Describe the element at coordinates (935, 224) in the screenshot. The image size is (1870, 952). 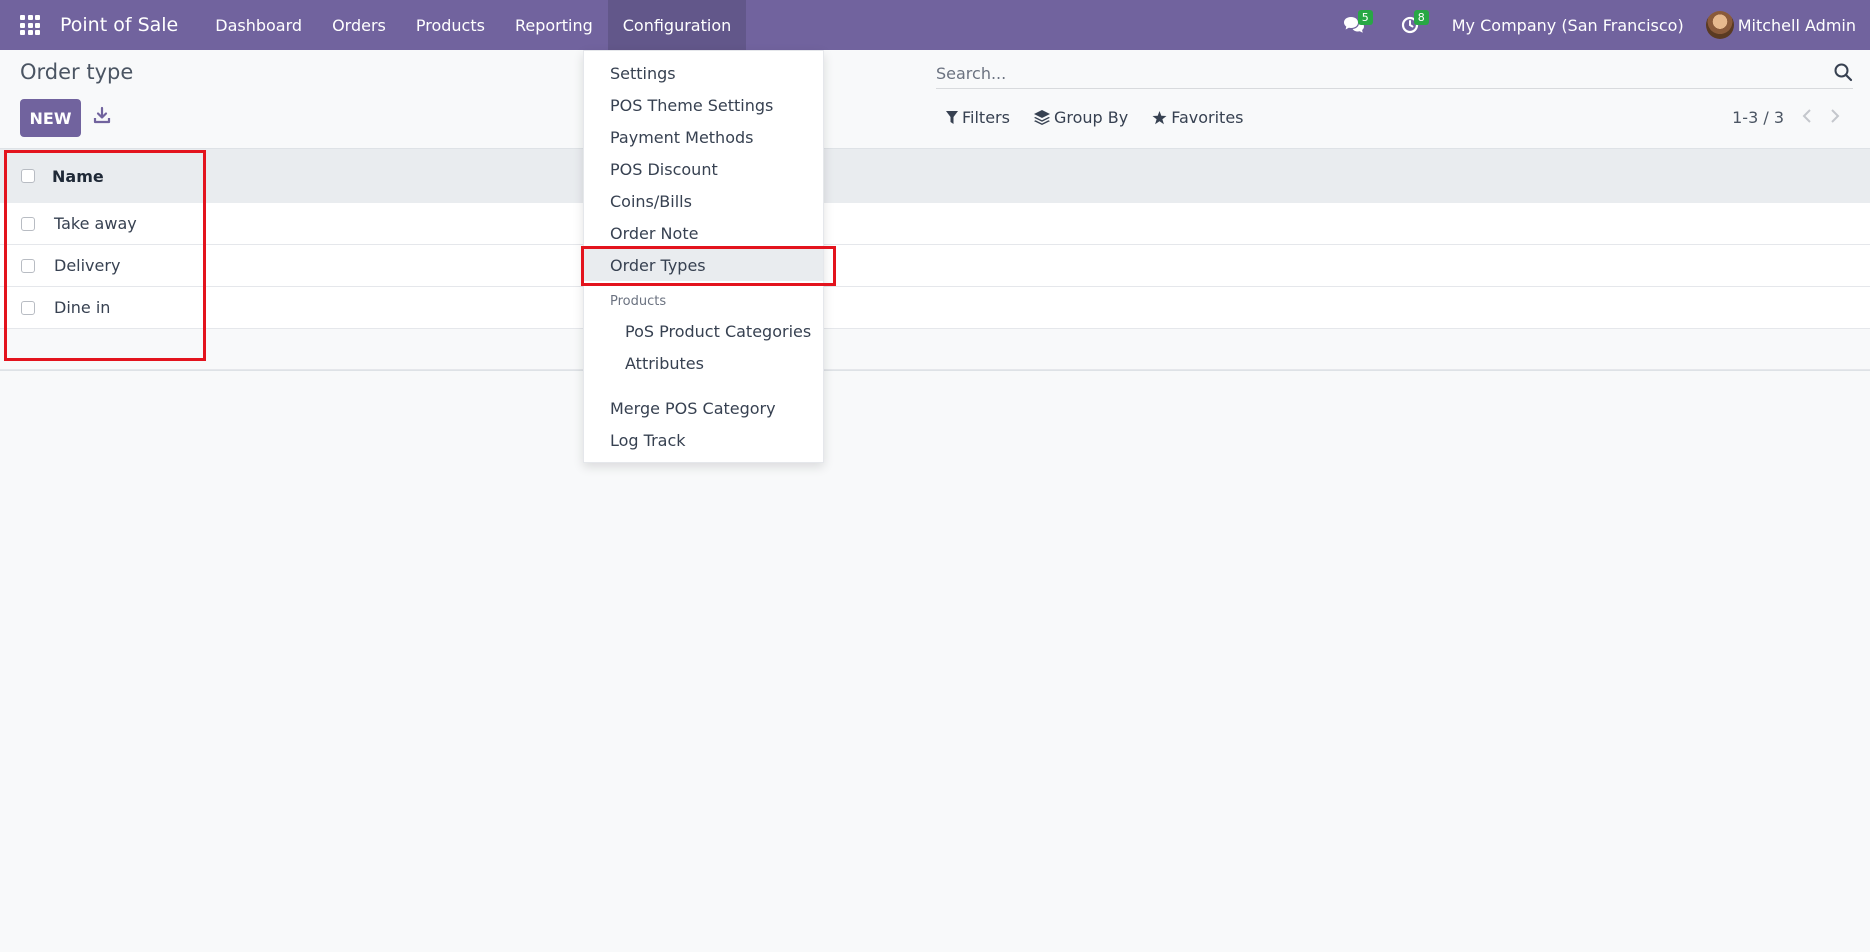
I see `table-row: Take away` at that location.